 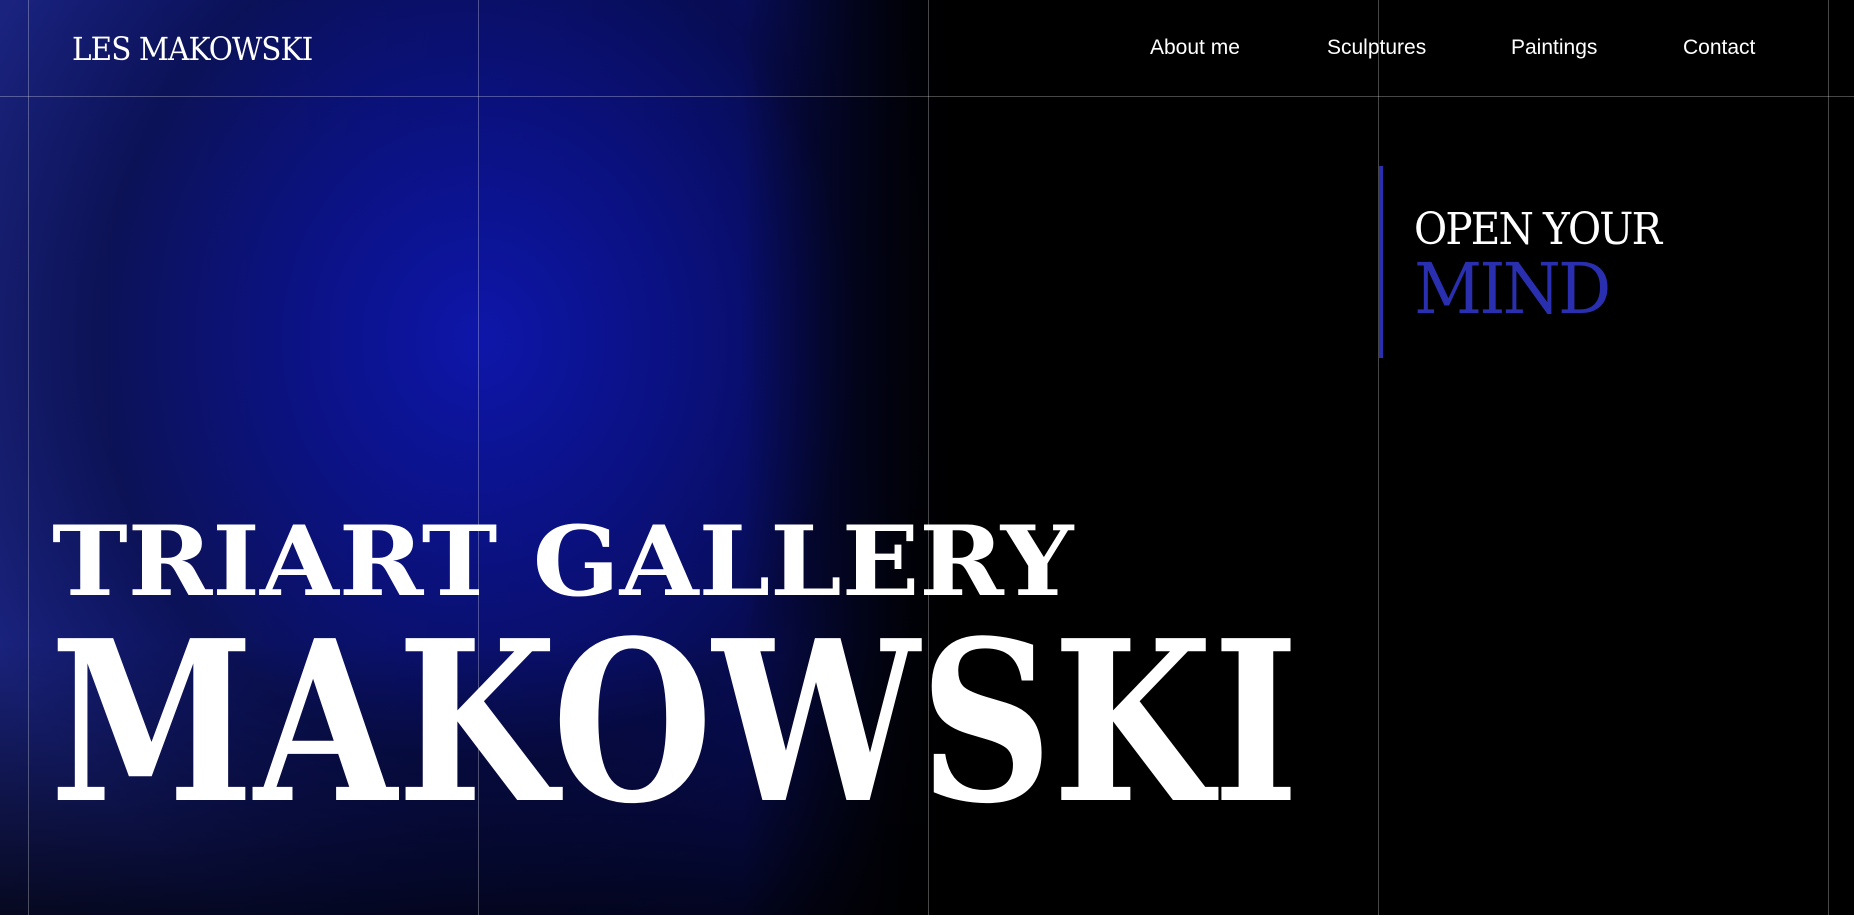 What do you see at coordinates (1554, 48) in the screenshot?
I see `nav-paintings: Paintings` at bounding box center [1554, 48].